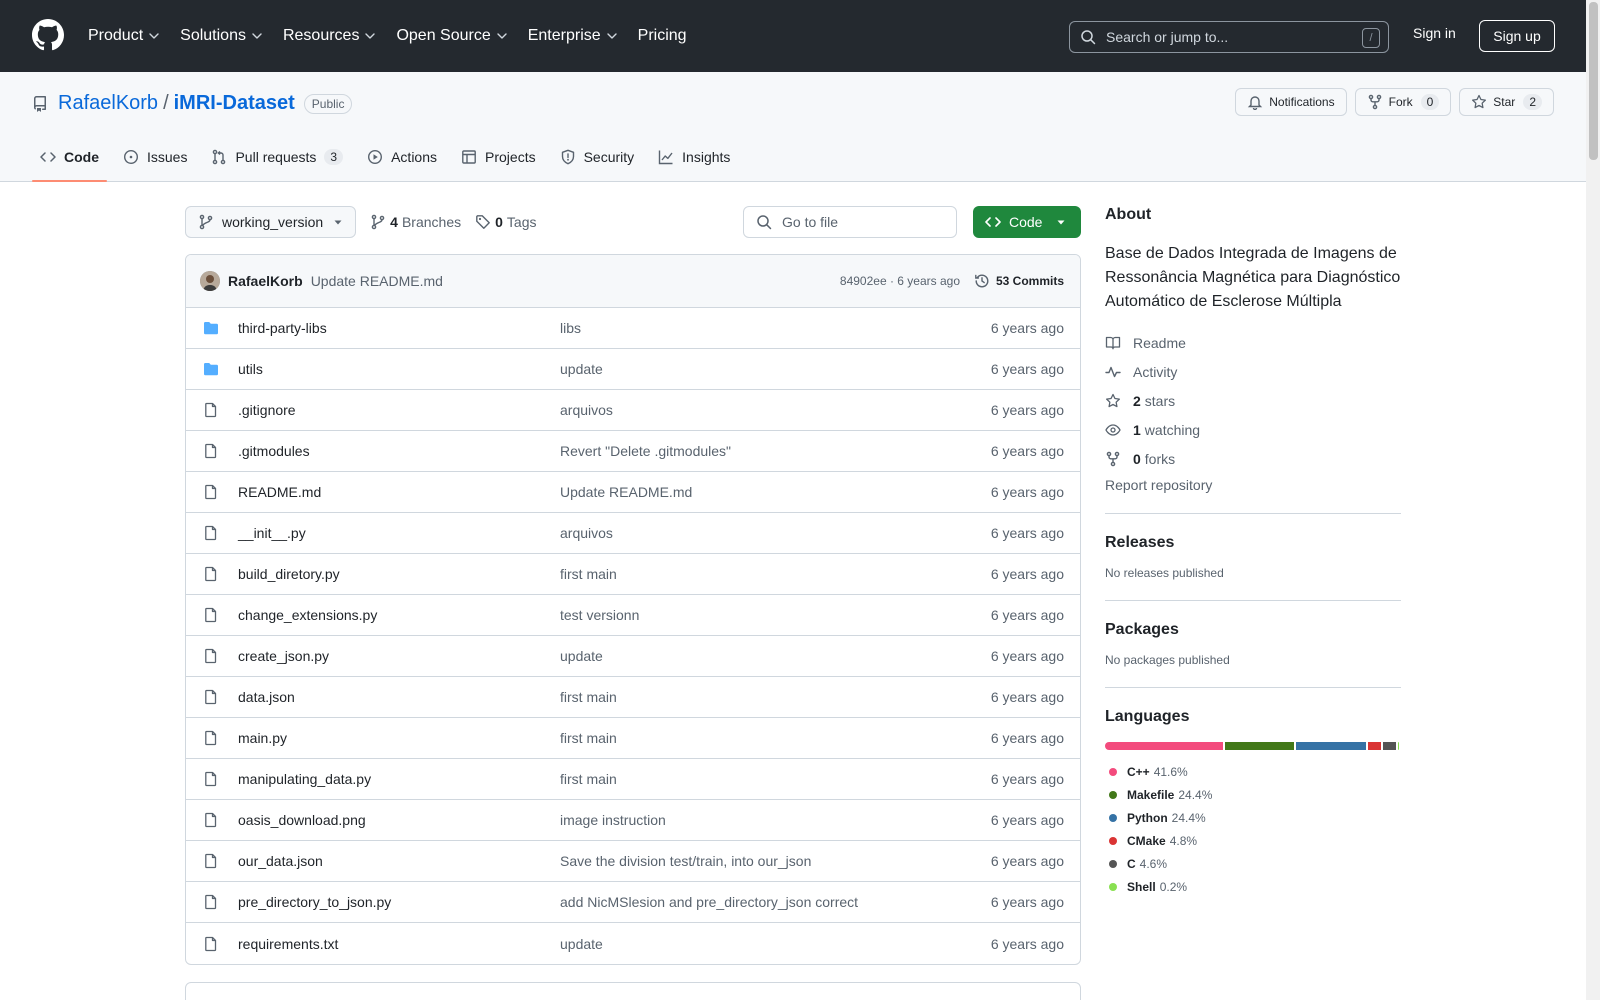 The image size is (1600, 1000). I want to click on search-input: Search or jump to... /, so click(1229, 37).